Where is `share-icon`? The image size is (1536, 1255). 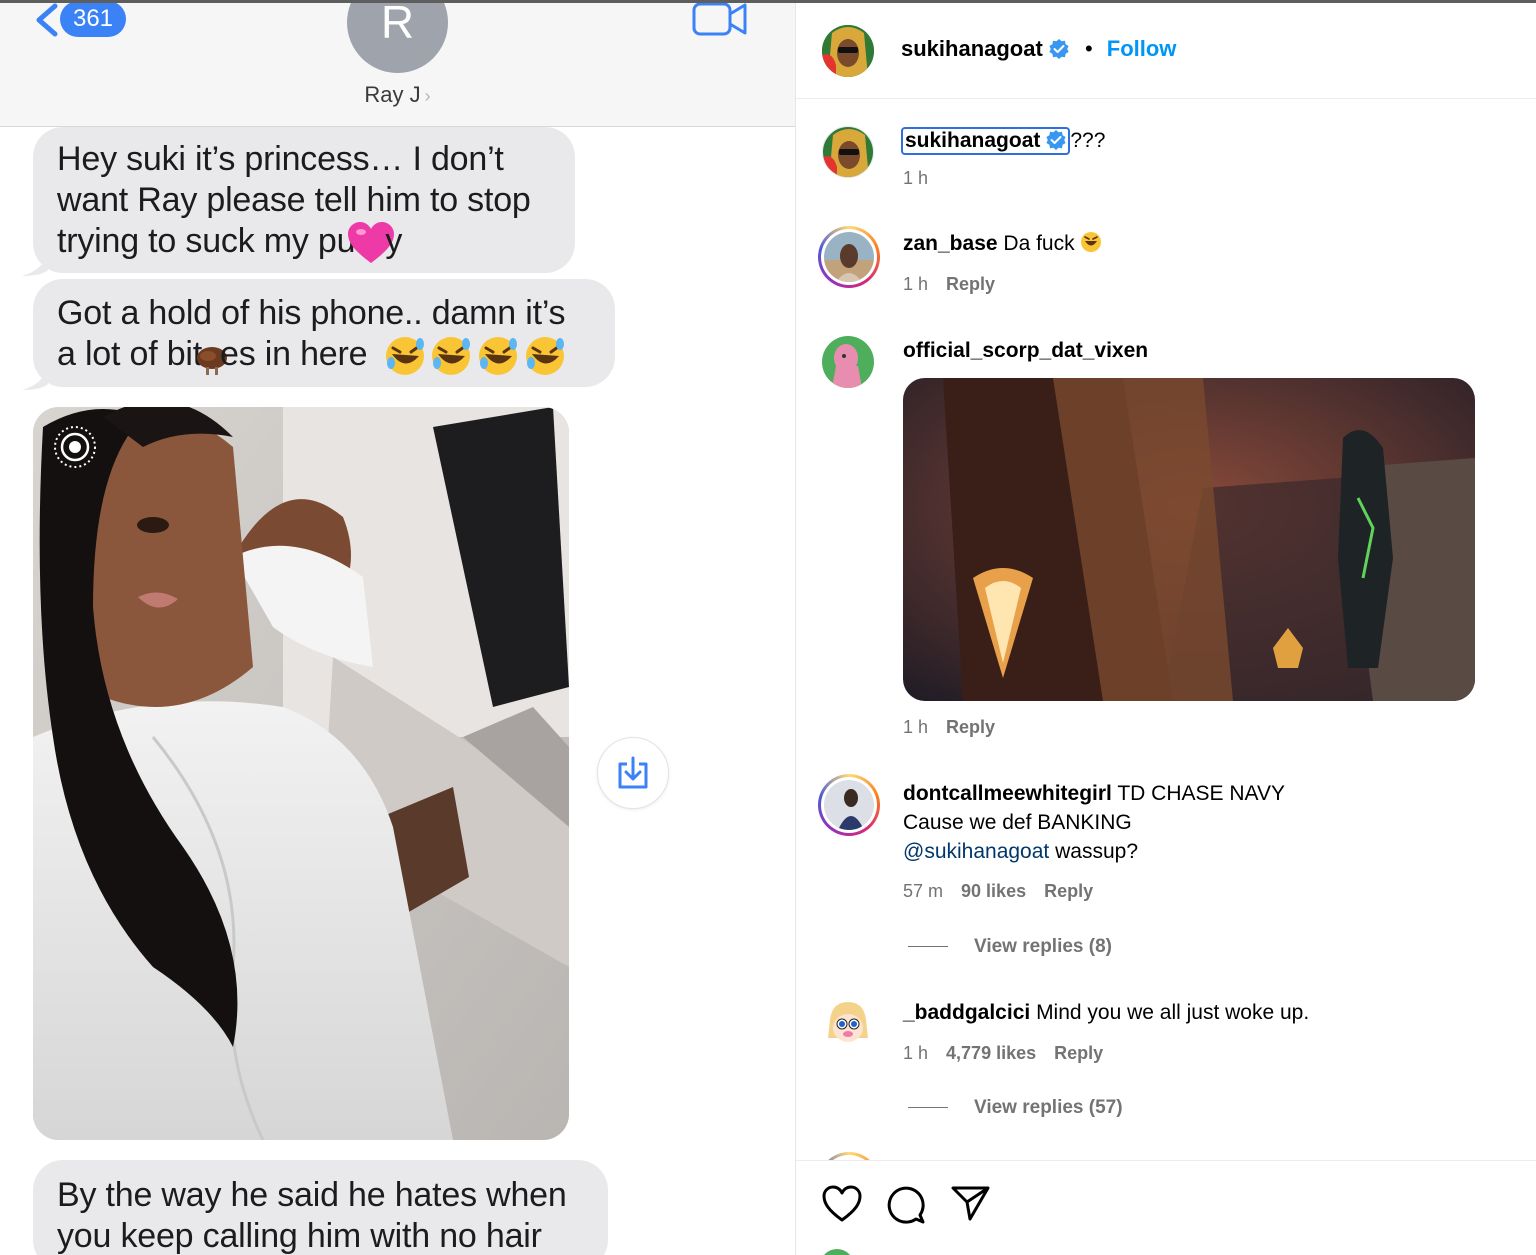 share-icon is located at coordinates (971, 1204).